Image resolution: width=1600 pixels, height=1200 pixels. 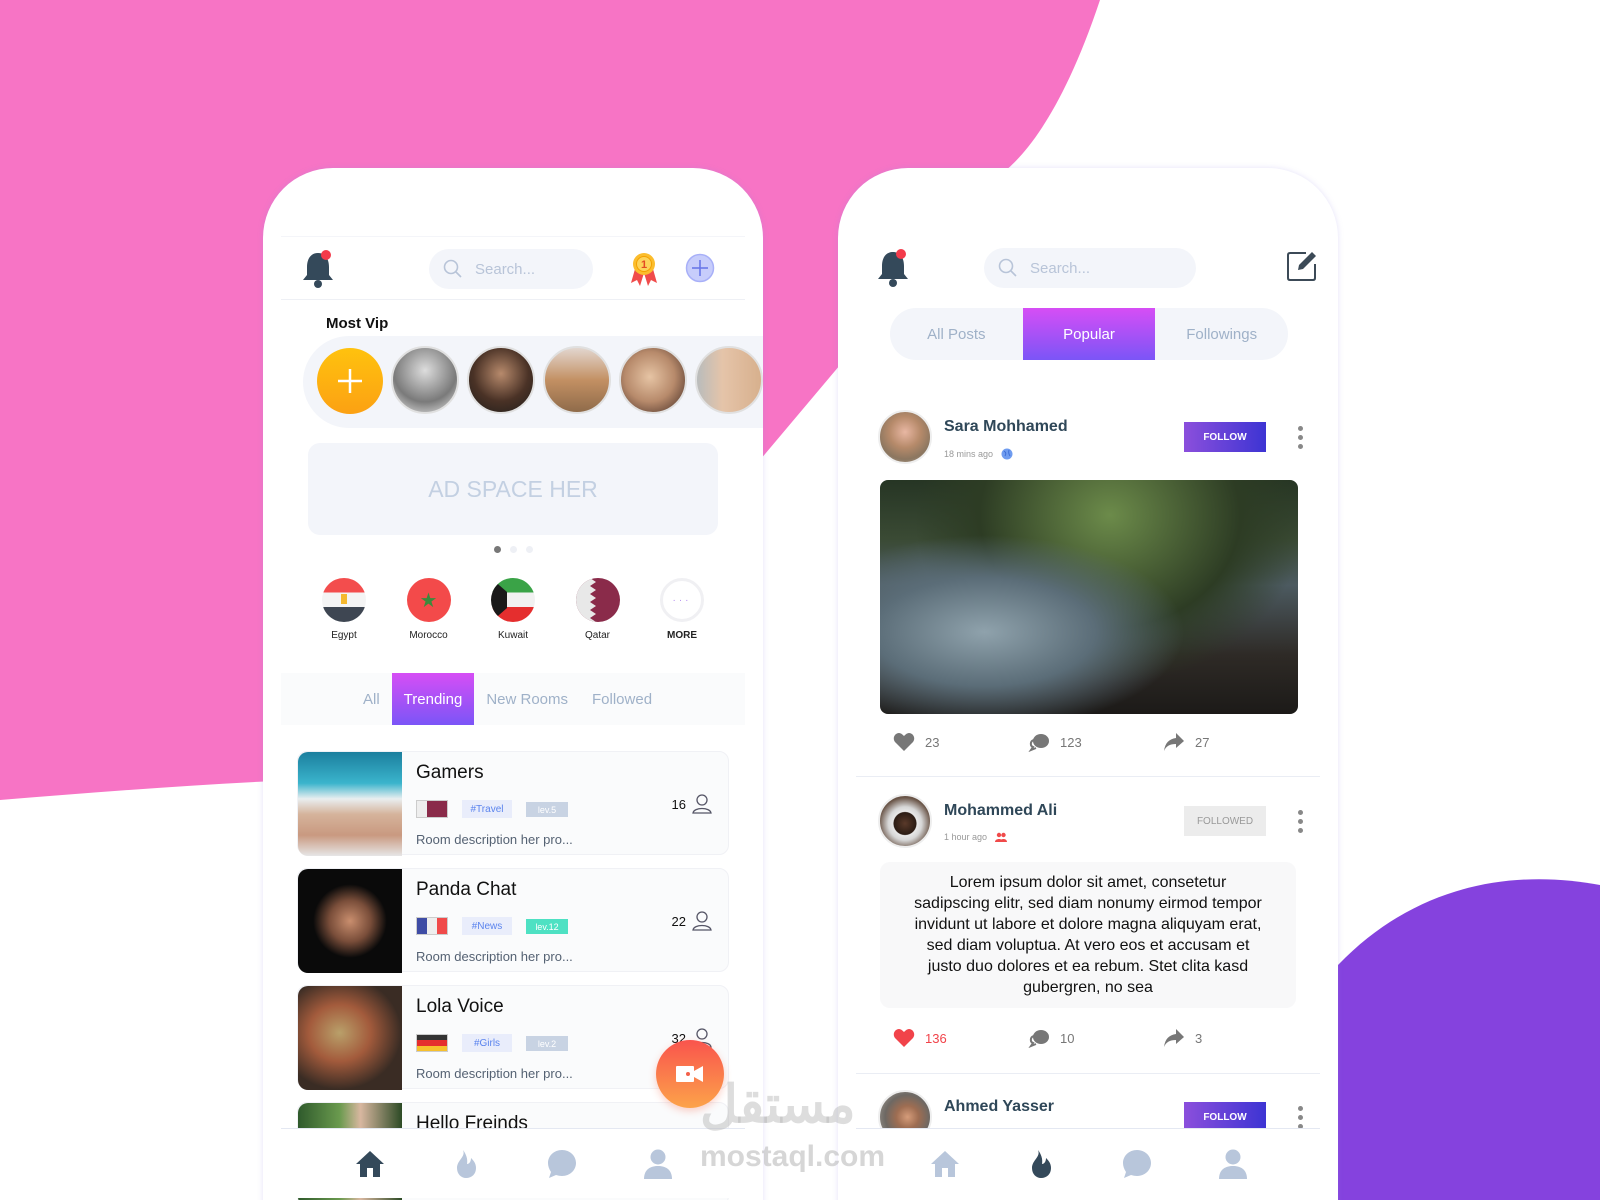 What do you see at coordinates (598, 609) in the screenshot?
I see `country-qatar: Qatar` at bounding box center [598, 609].